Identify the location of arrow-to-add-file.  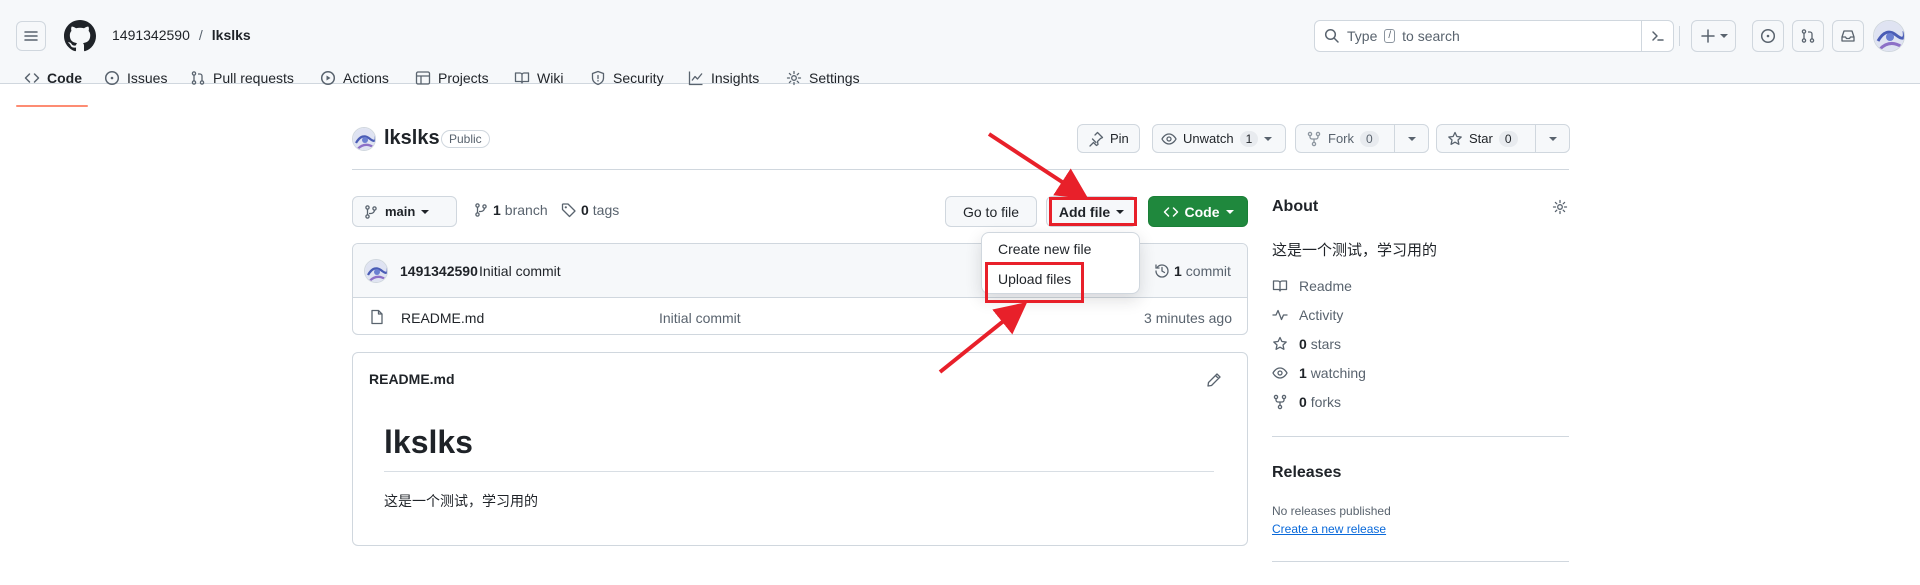
(1038, 166).